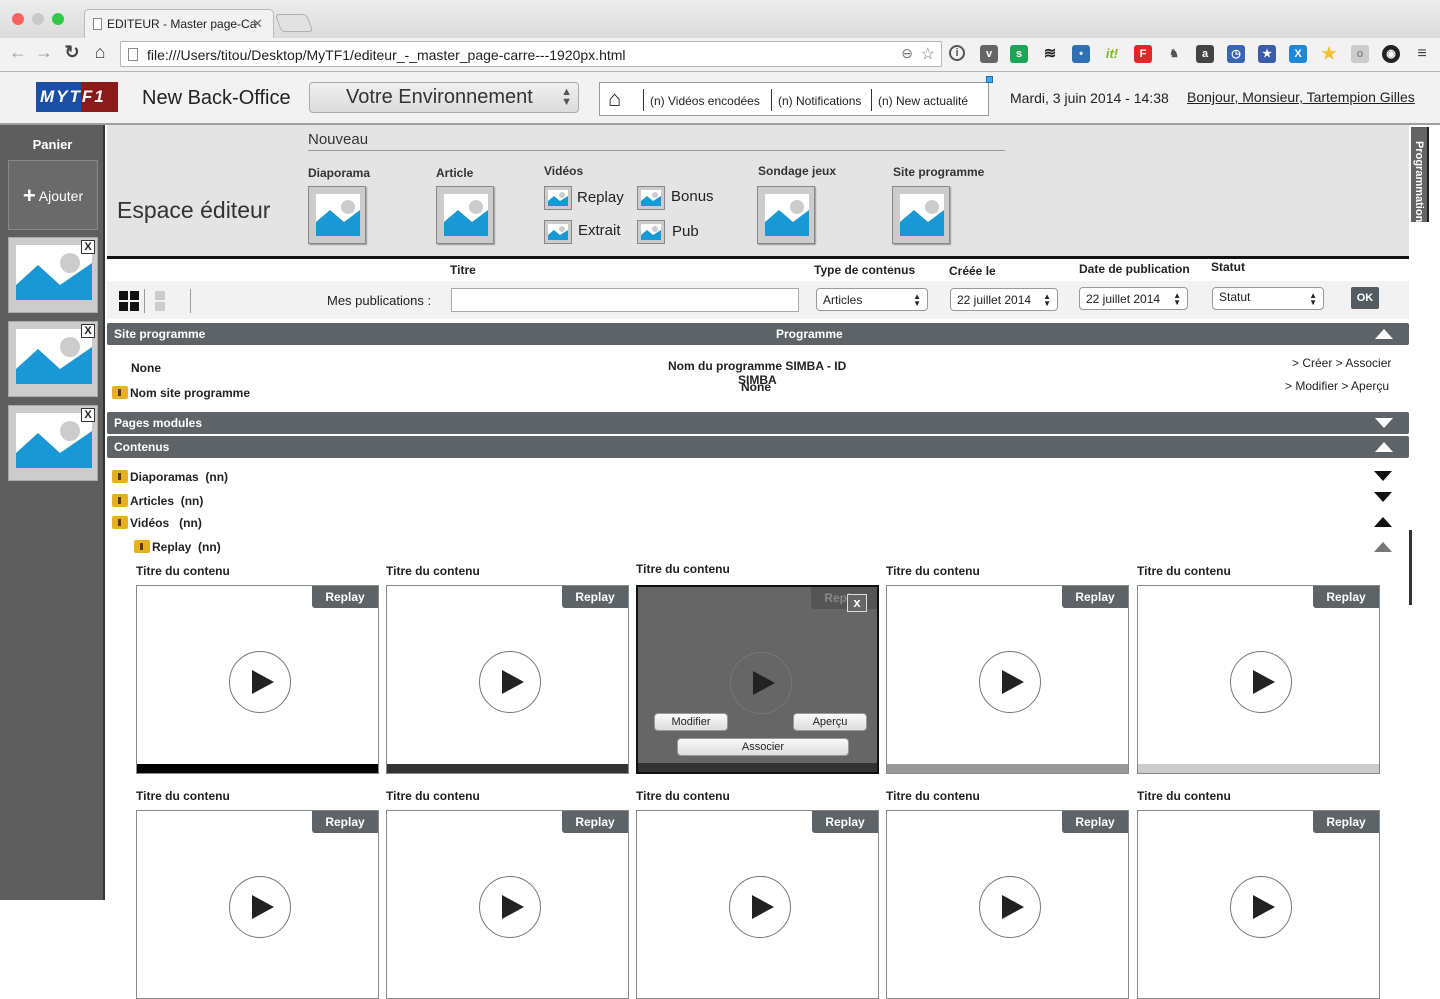 The height and width of the screenshot is (999, 1440). What do you see at coordinates (1383, 522) in the screenshot?
I see `collapse-videos-icon` at bounding box center [1383, 522].